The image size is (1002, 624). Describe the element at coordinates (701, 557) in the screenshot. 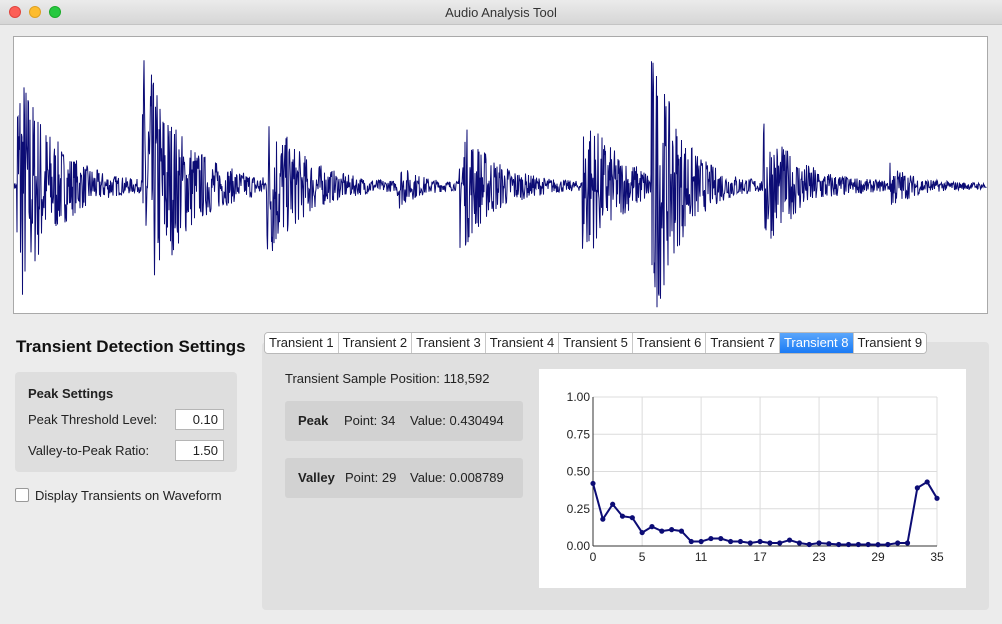

I see `x-tick-label: 11` at that location.